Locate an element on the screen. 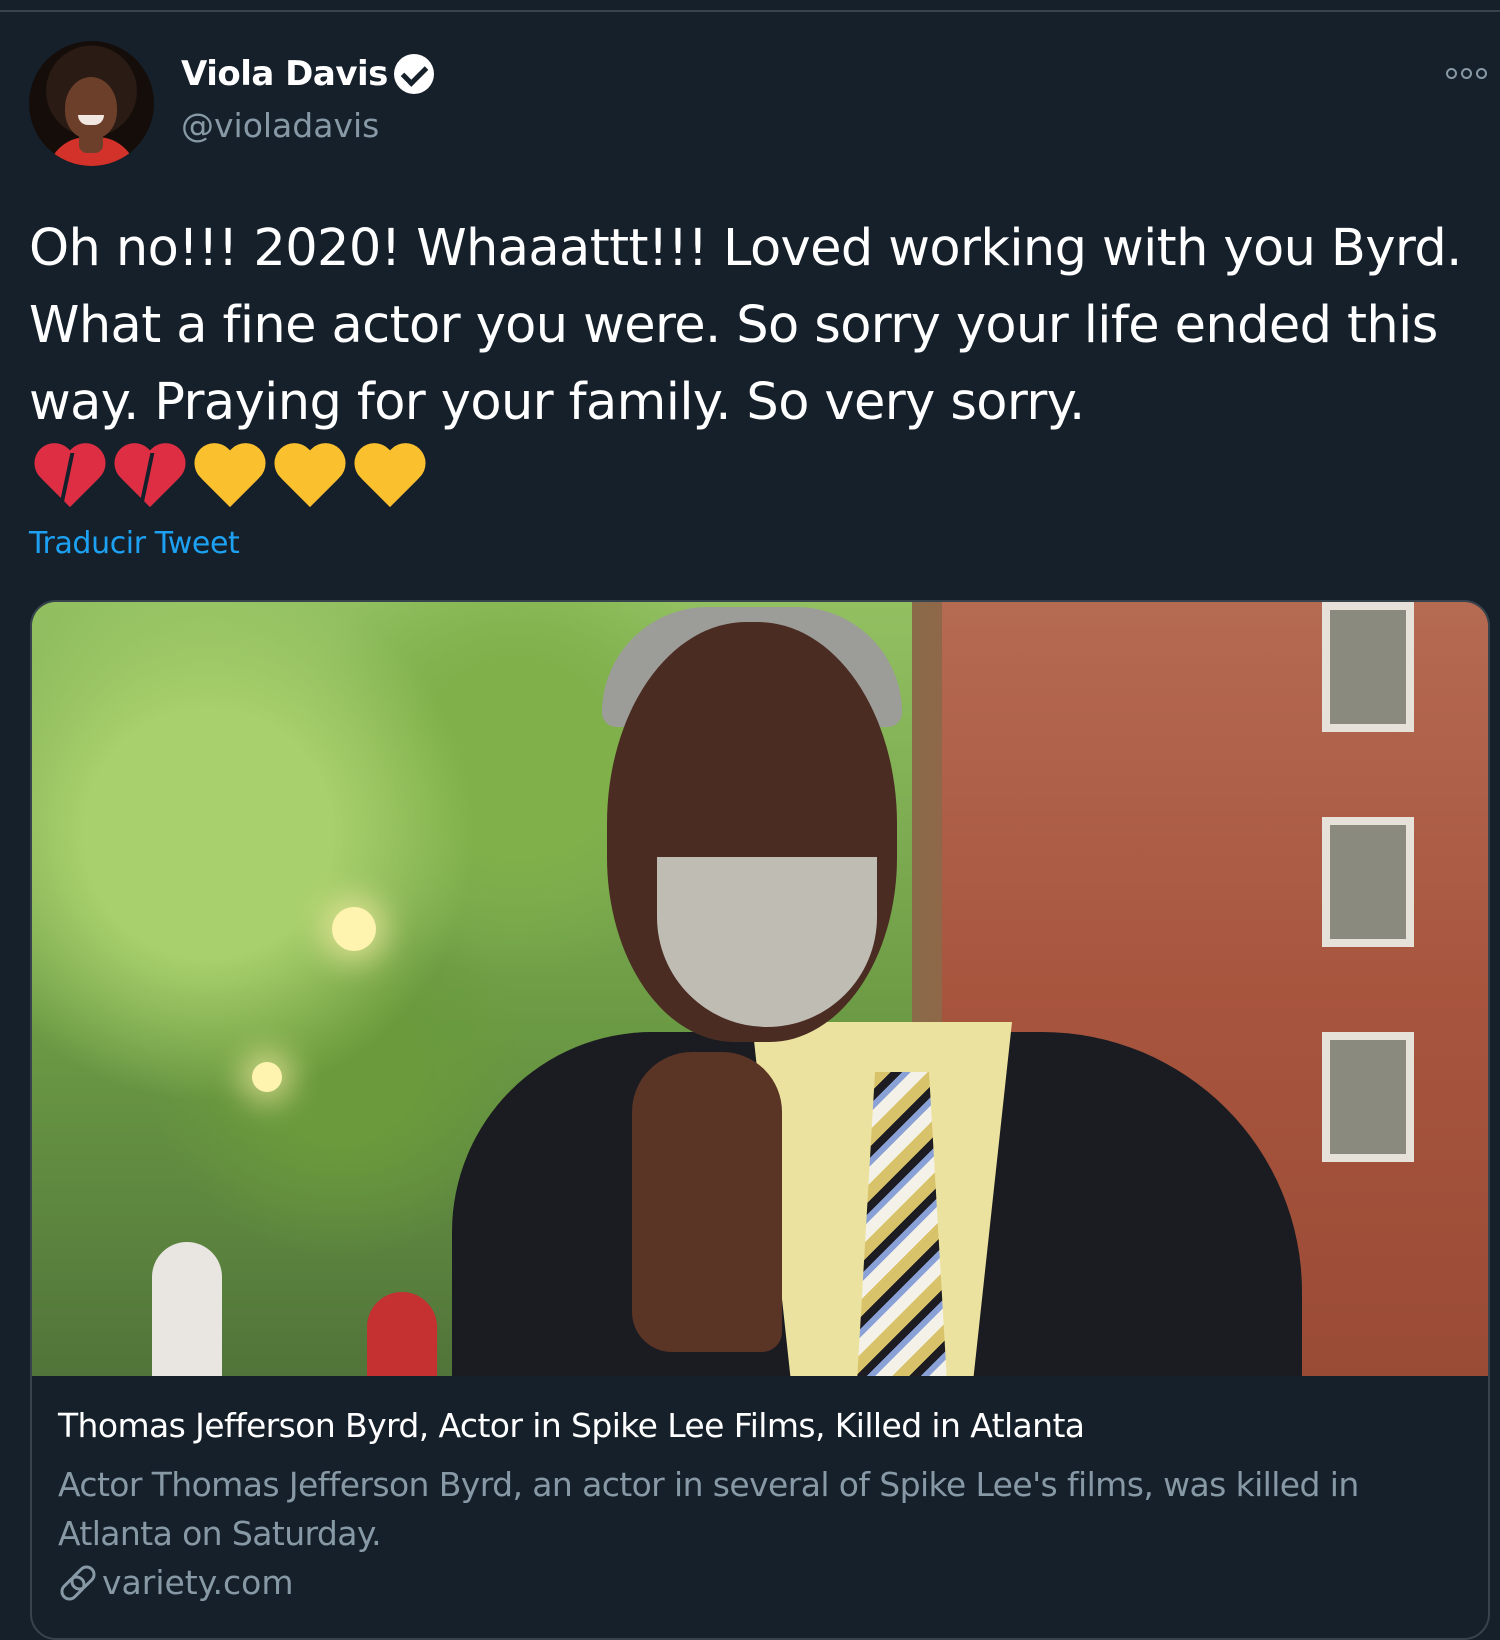  card-domain-text: variety.com is located at coordinates (198, 1582).